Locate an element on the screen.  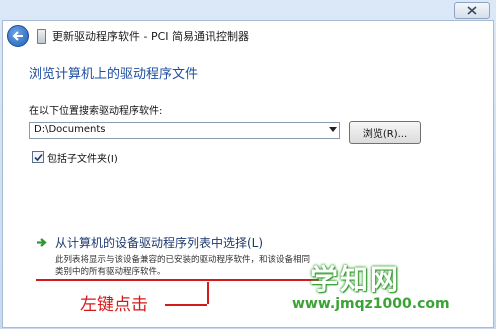
device-icon is located at coordinates (41, 36).